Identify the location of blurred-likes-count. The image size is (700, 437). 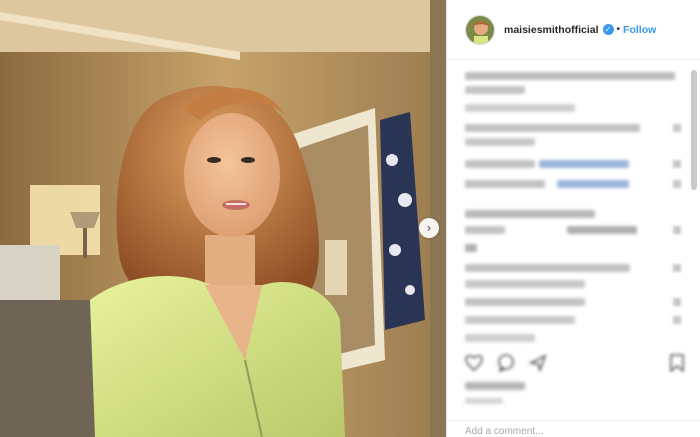
(495, 386).